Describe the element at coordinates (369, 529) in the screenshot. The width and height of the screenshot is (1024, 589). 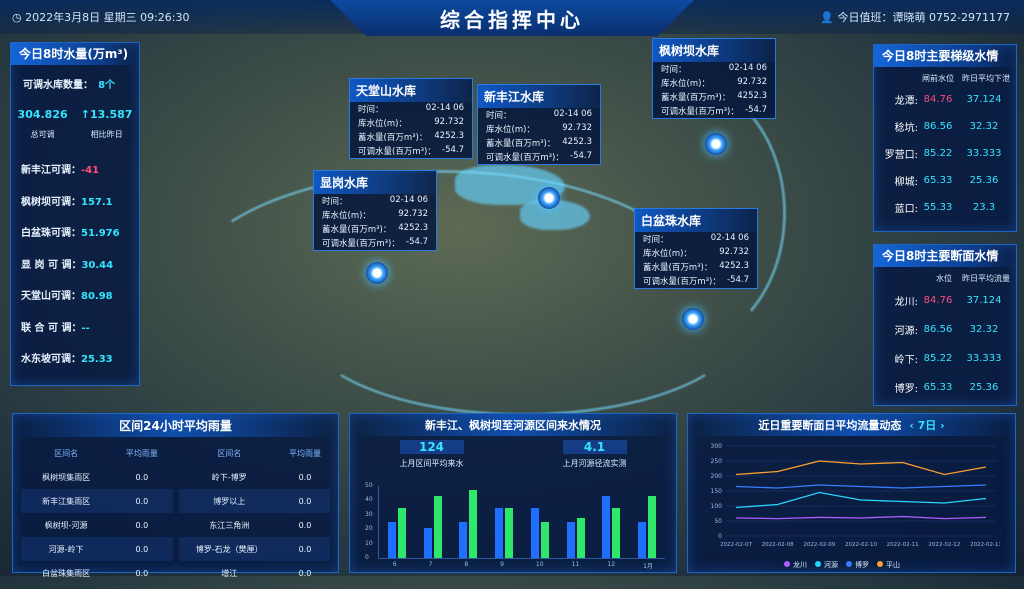
I see `y-tick: 20` at that location.